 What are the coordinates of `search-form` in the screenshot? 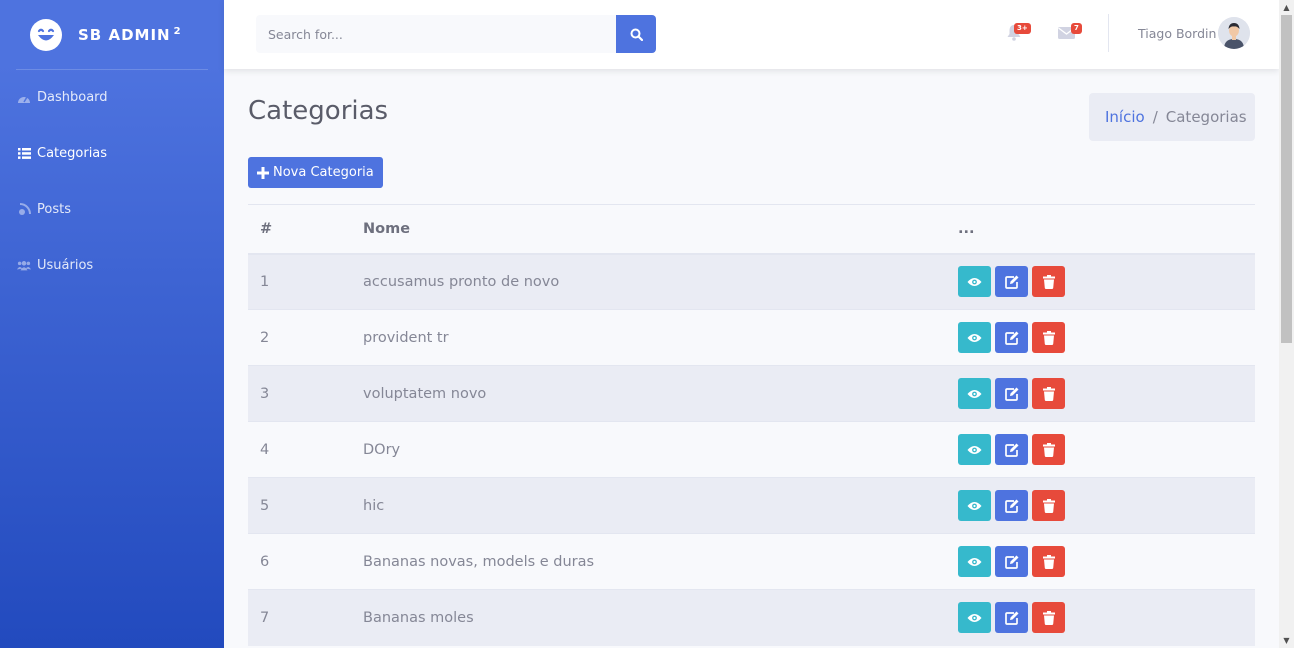 It's located at (456, 34).